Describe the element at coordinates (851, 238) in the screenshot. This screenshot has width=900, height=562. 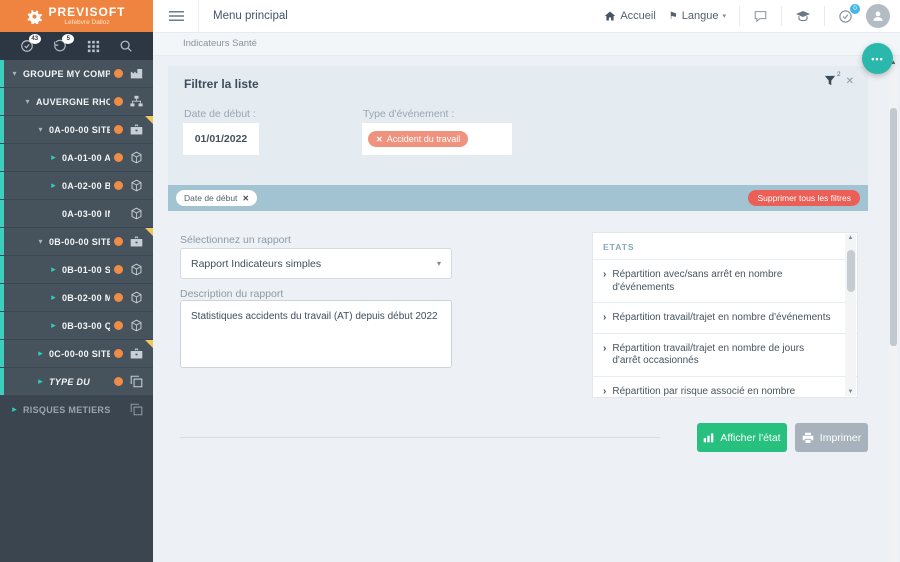
I see `scroll-up-icon: ▲` at that location.